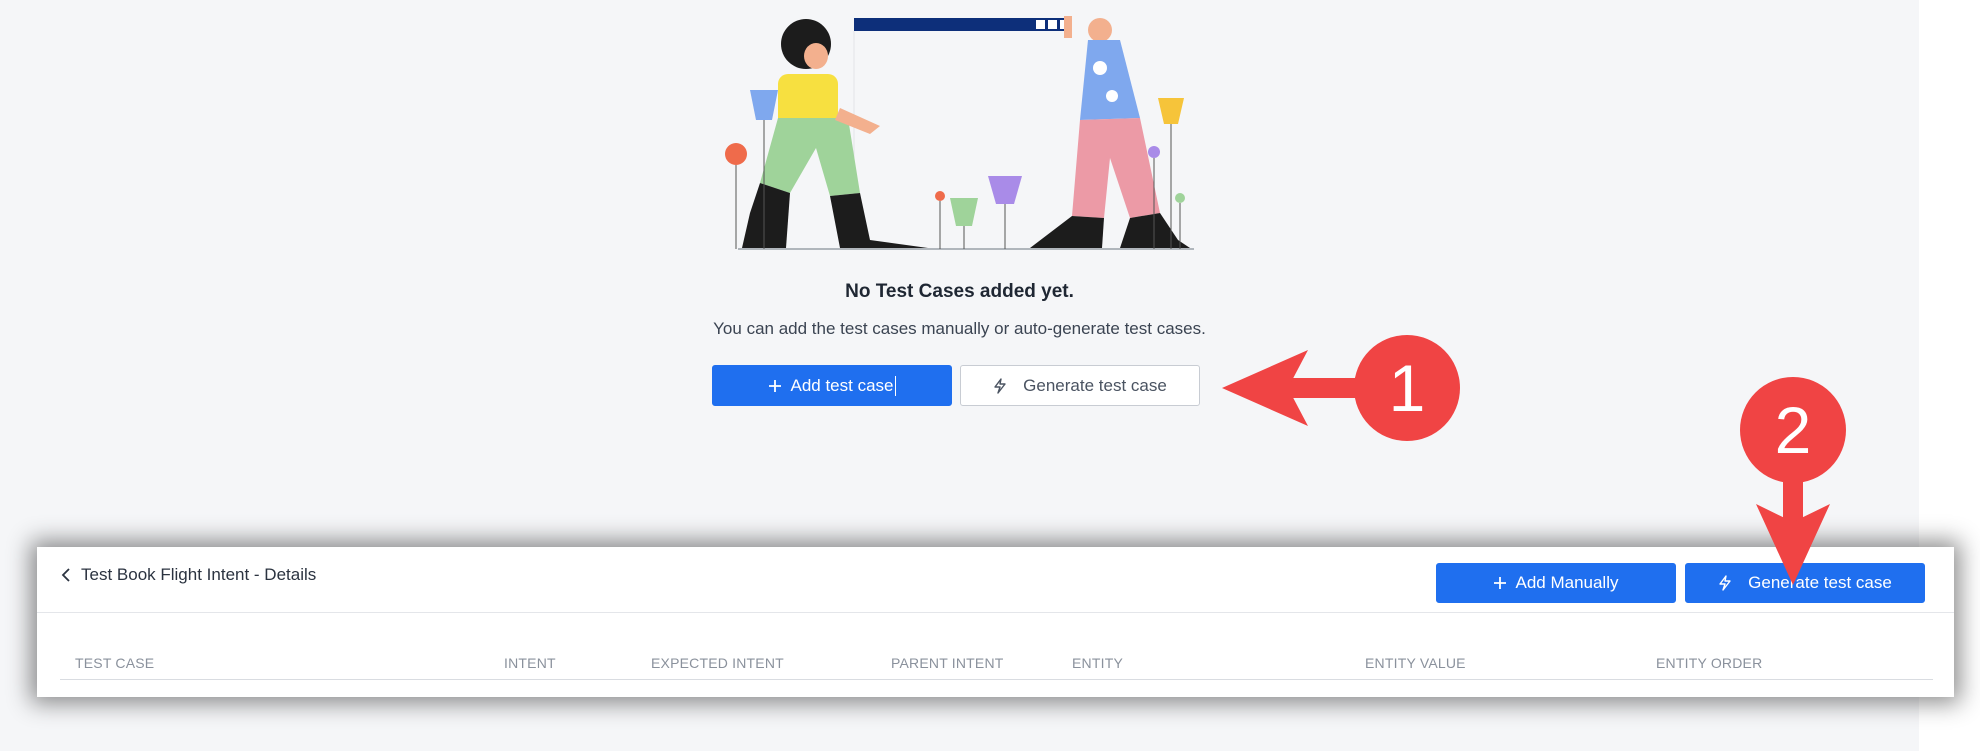 The width and height of the screenshot is (1980, 751). What do you see at coordinates (1415, 663) in the screenshot?
I see `column-header-entity-value: ENTITY VALUE` at bounding box center [1415, 663].